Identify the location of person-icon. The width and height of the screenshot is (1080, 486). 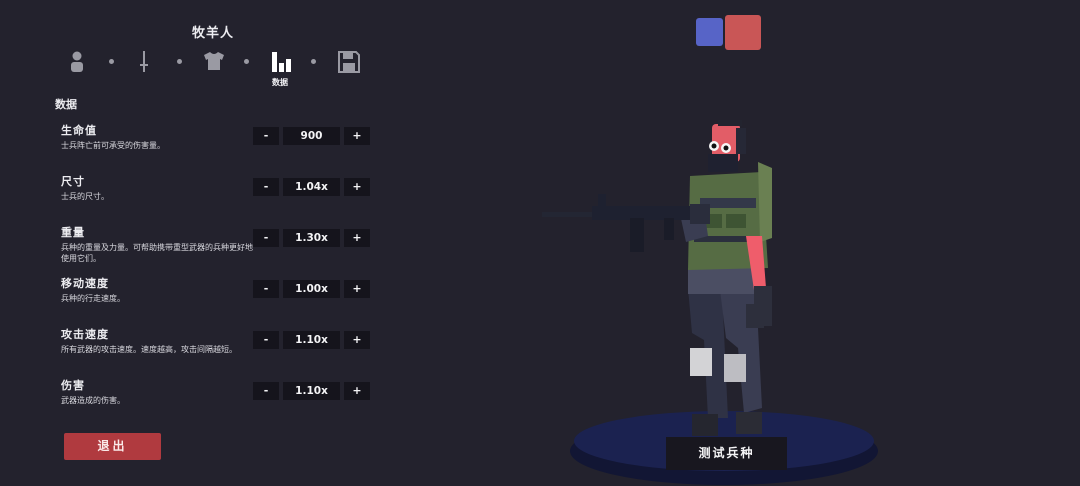
(77, 61).